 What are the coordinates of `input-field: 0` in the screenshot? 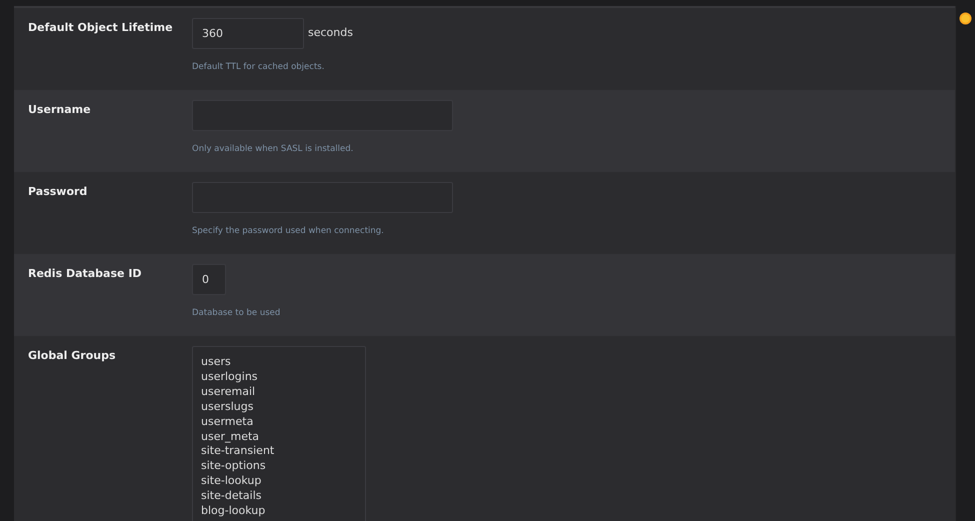 It's located at (209, 279).